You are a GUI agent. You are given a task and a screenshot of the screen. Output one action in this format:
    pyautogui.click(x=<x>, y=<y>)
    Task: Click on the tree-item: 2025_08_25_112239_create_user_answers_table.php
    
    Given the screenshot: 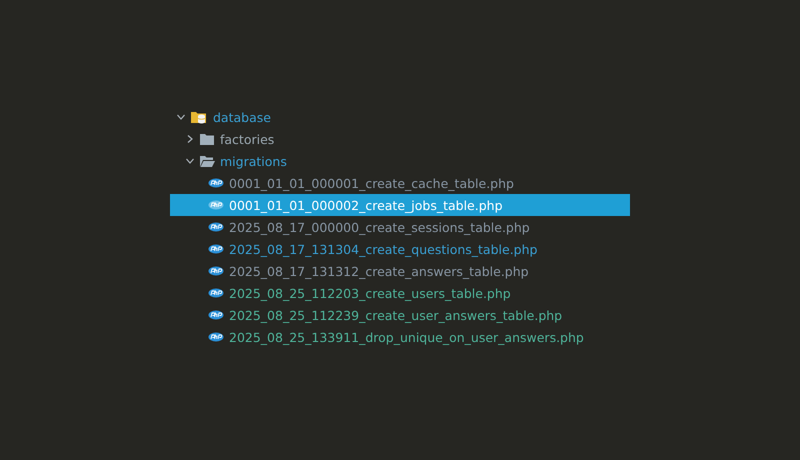 What is the action you would take?
    pyautogui.click(x=400, y=315)
    